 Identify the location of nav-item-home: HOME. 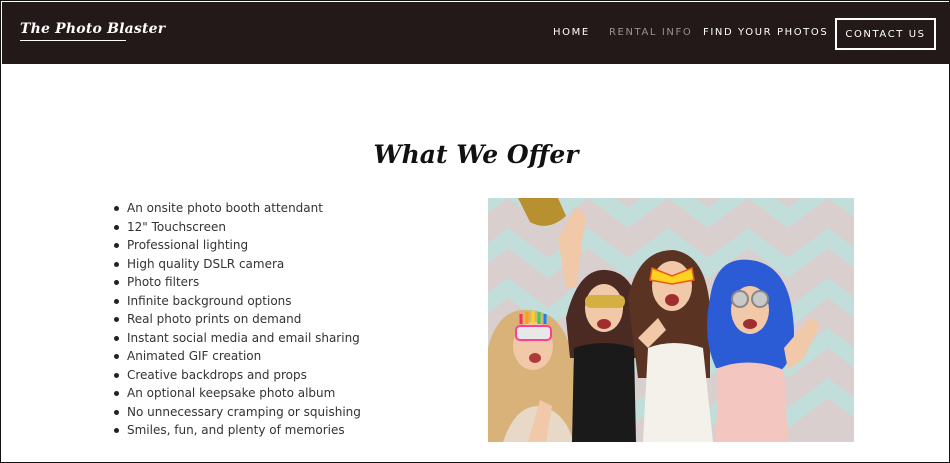
(571, 32).